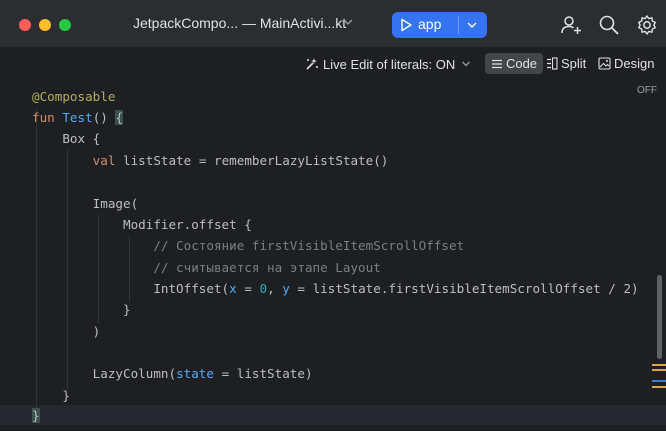 The width and height of the screenshot is (666, 431). What do you see at coordinates (312, 64) in the screenshot?
I see `live-edit-icon` at bounding box center [312, 64].